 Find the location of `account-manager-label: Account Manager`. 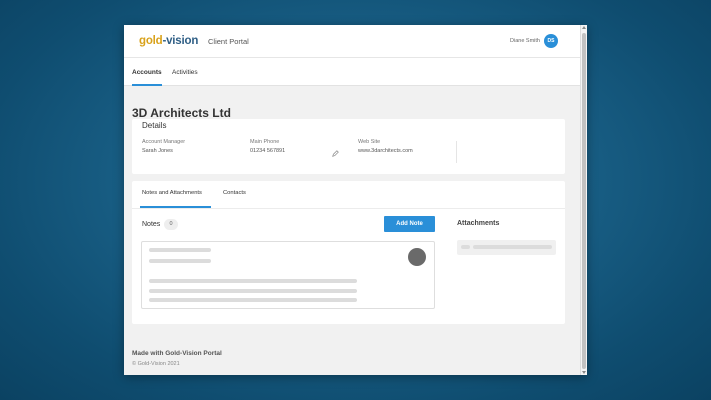

account-manager-label: Account Manager is located at coordinates (164, 142).